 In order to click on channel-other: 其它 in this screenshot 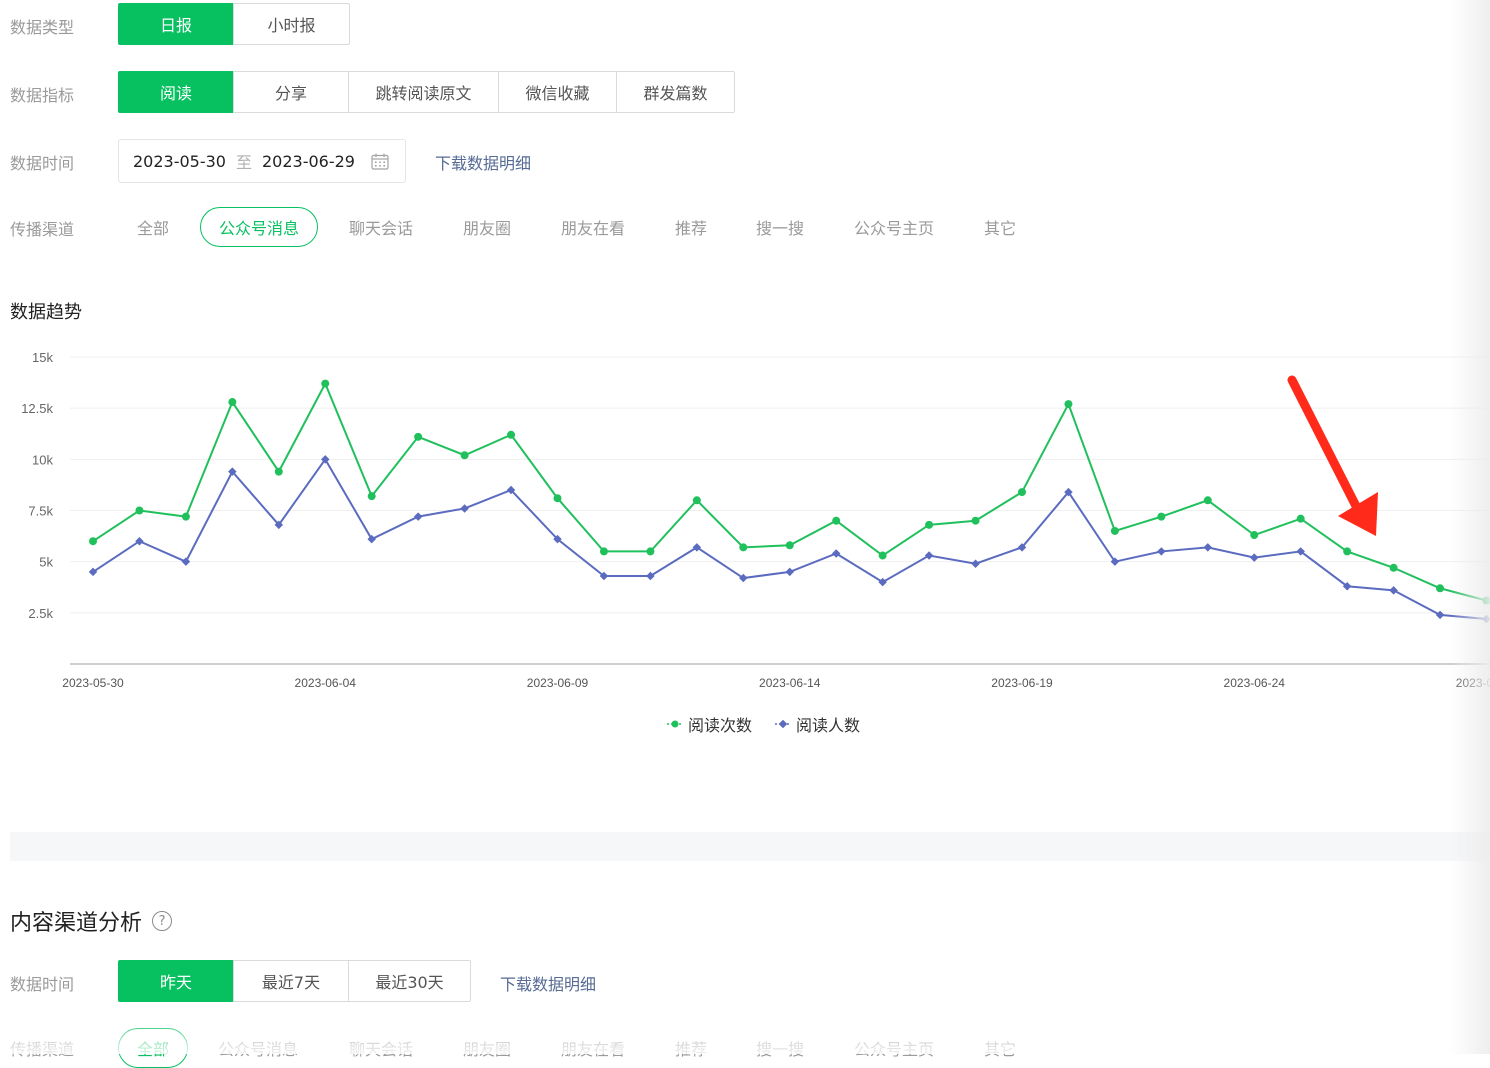, I will do `click(1000, 227)`.